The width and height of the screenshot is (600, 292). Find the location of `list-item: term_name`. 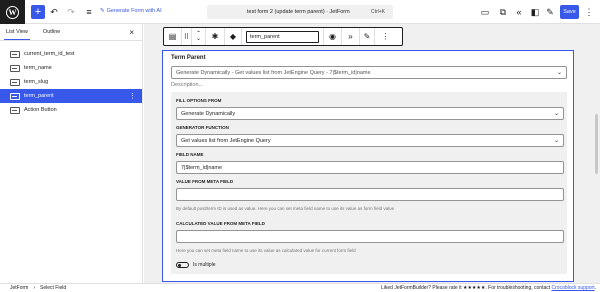

list-item: term_name is located at coordinates (71, 68).